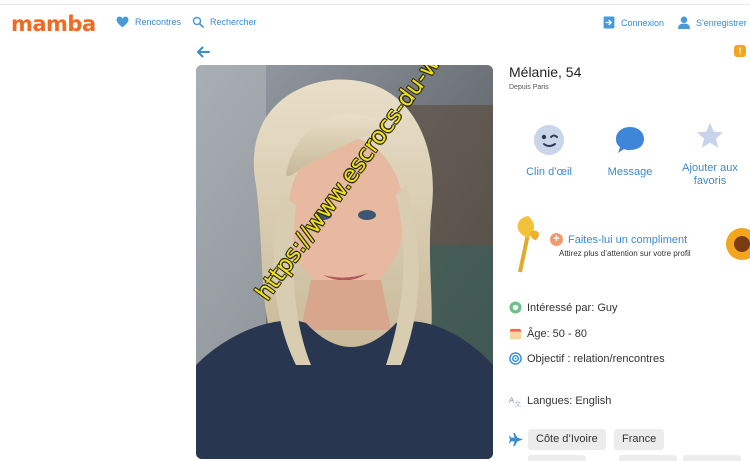  I want to click on interested-text: Intéressé par: Guy, so click(572, 307).